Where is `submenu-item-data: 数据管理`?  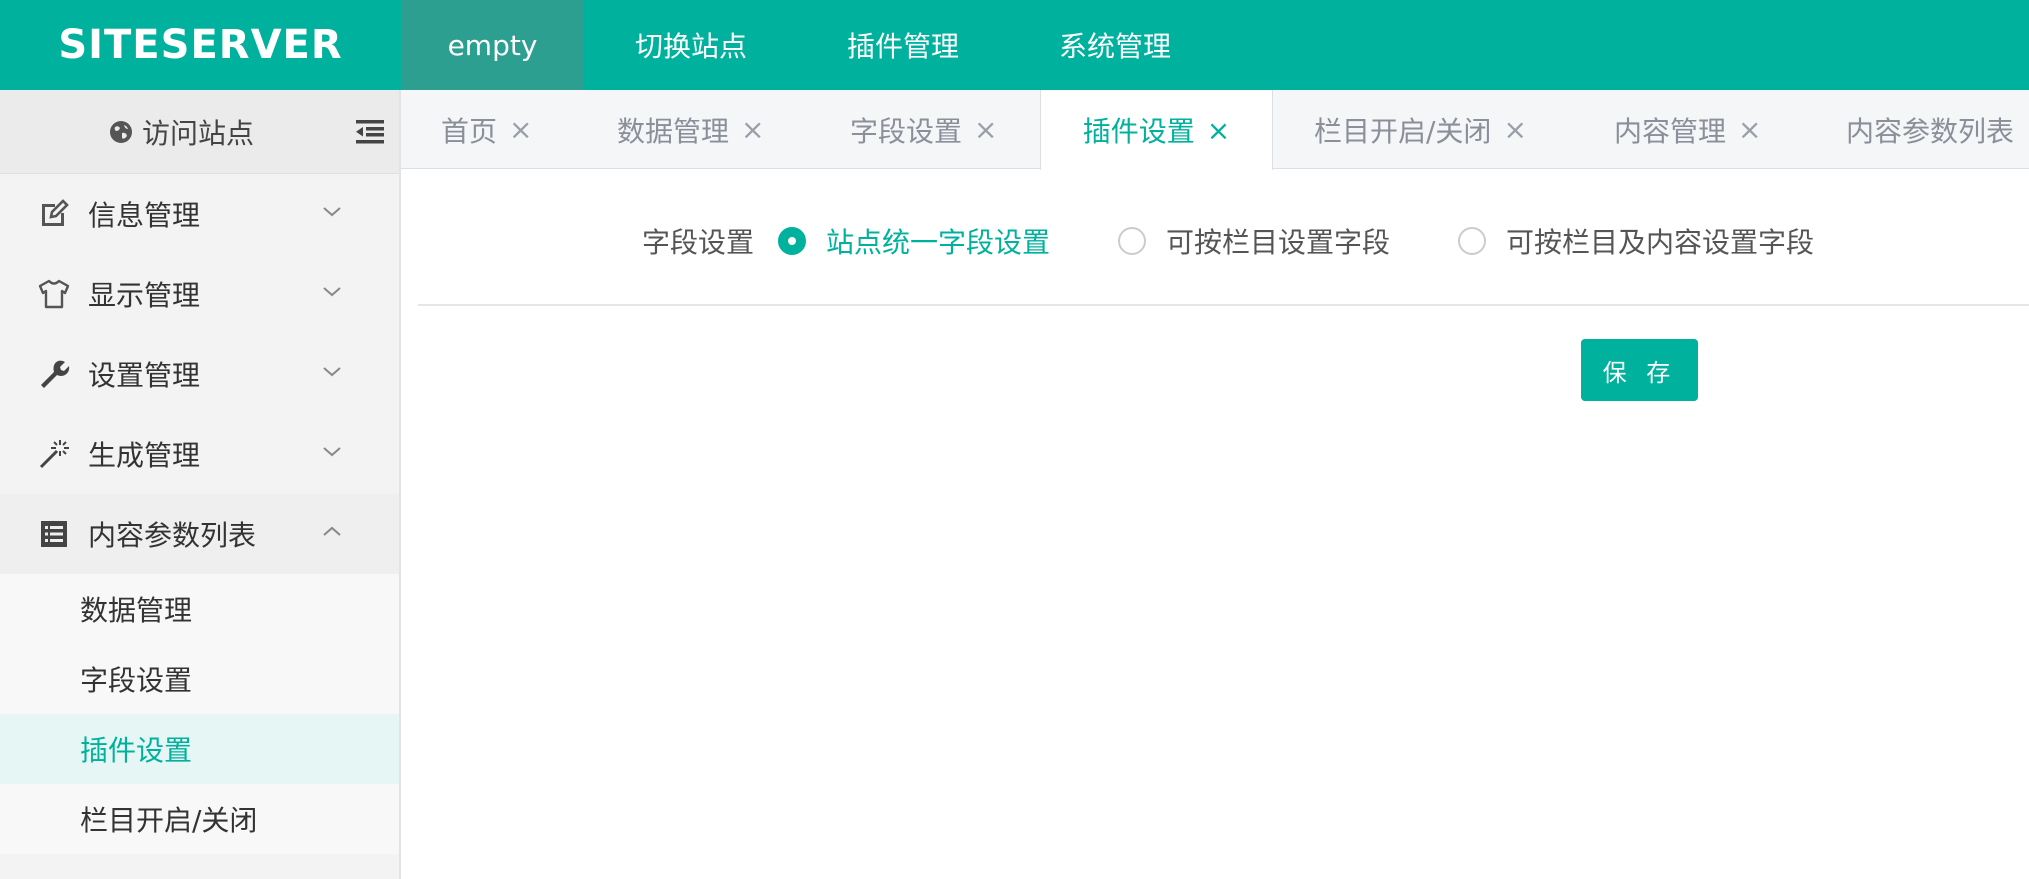
submenu-item-data: 数据管理 is located at coordinates (199, 609).